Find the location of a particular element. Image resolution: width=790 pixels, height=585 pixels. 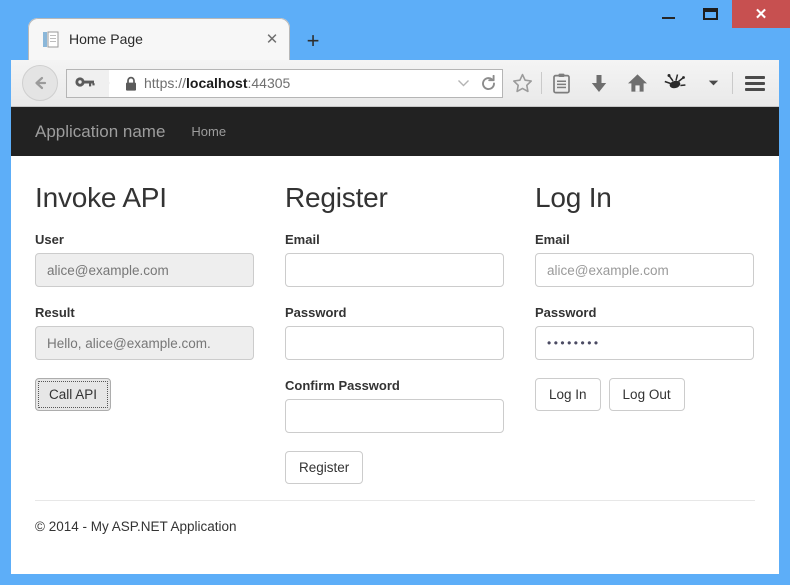

back-arrow-icon is located at coordinates (41, 83).